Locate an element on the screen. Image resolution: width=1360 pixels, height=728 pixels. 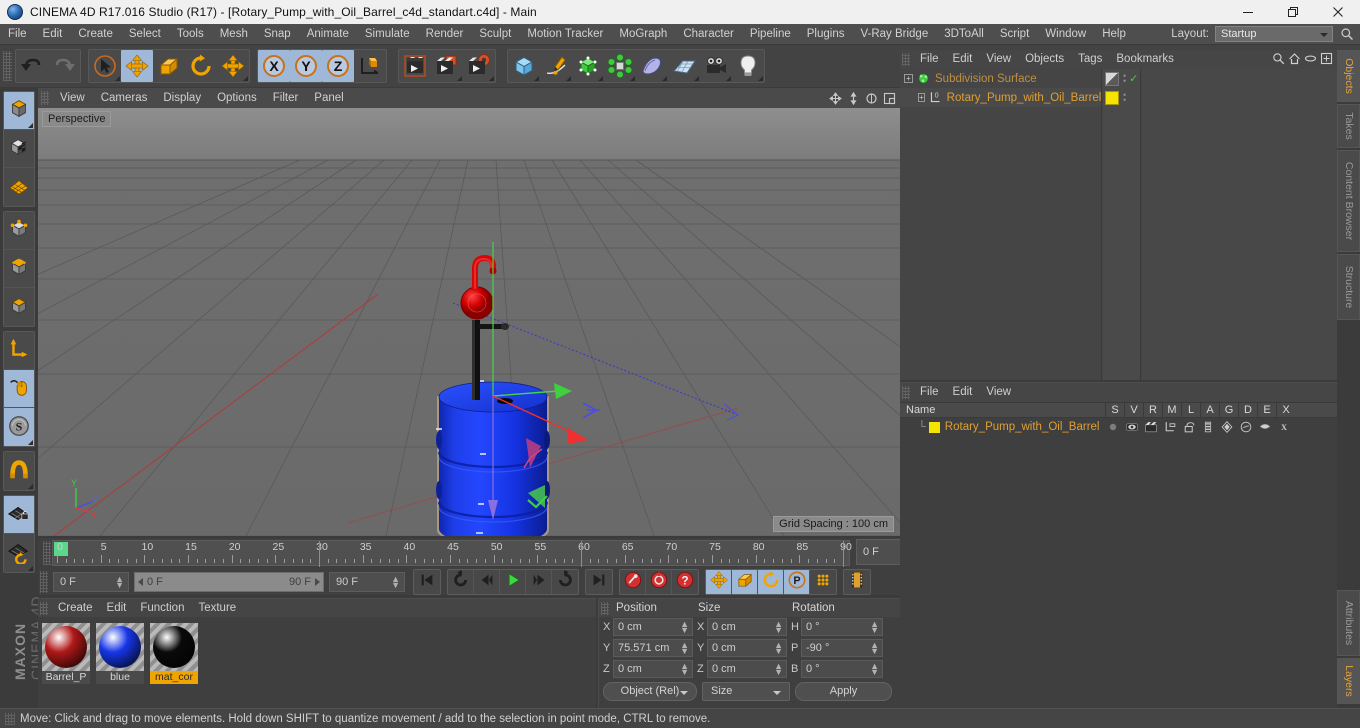
texture-mode is located at coordinates (19, 149).